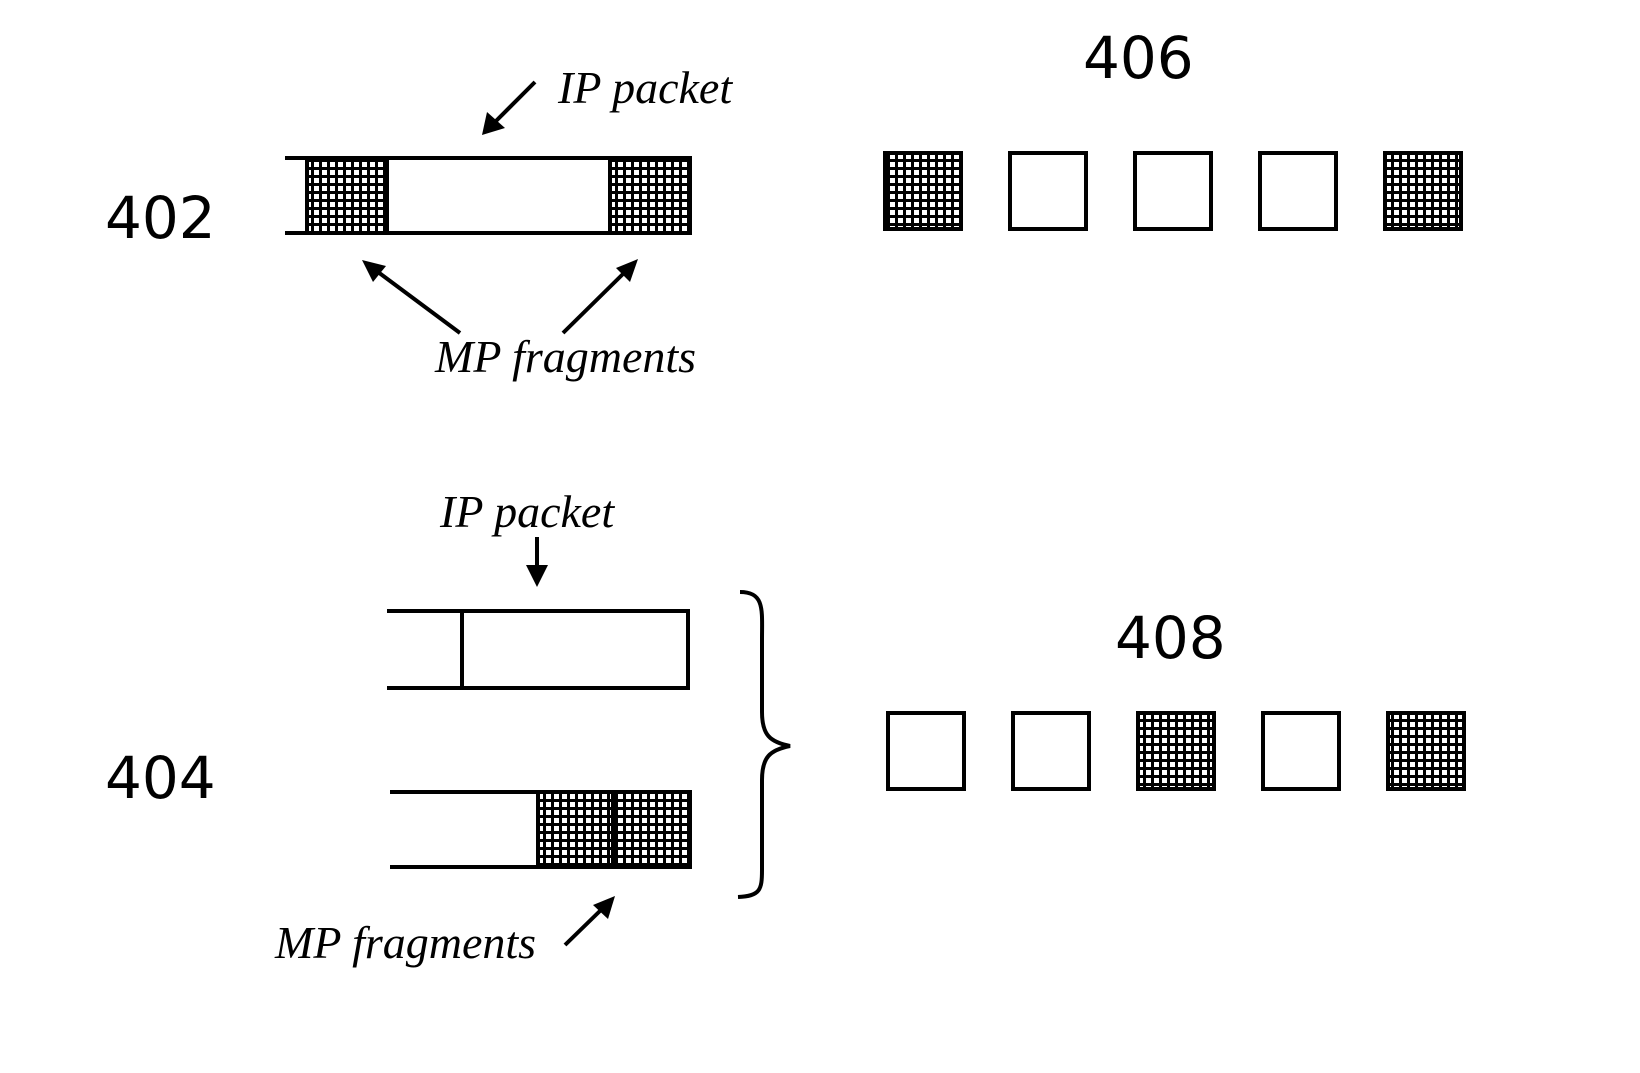  What do you see at coordinates (565, 356) in the screenshot?
I see `label-mp-fragments-top: MP fragments` at bounding box center [565, 356].